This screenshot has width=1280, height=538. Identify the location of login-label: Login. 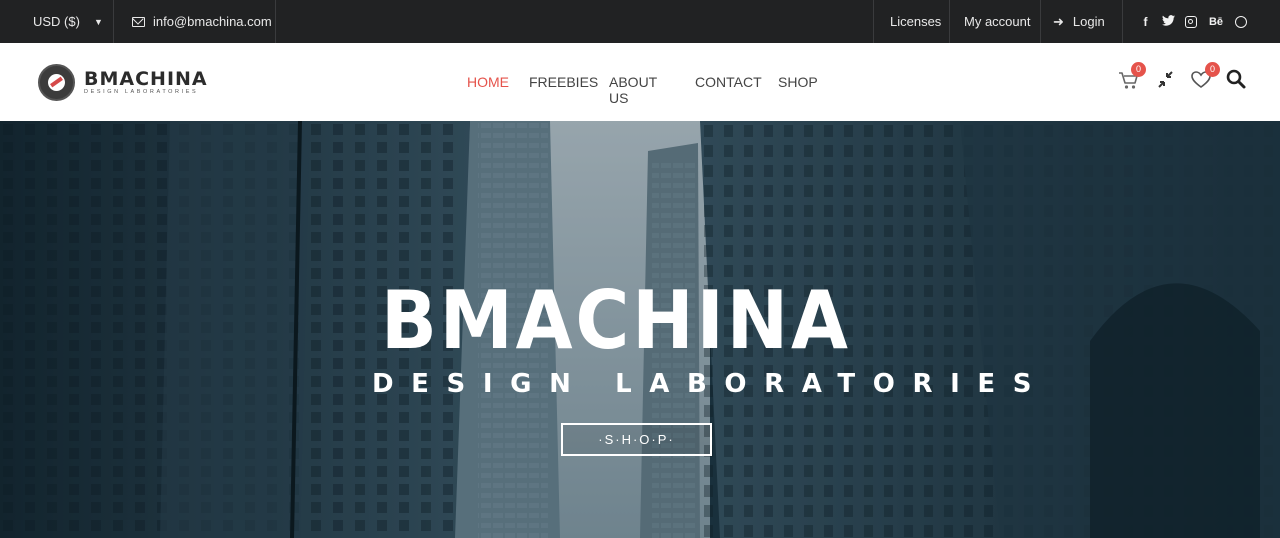
(1088, 21).